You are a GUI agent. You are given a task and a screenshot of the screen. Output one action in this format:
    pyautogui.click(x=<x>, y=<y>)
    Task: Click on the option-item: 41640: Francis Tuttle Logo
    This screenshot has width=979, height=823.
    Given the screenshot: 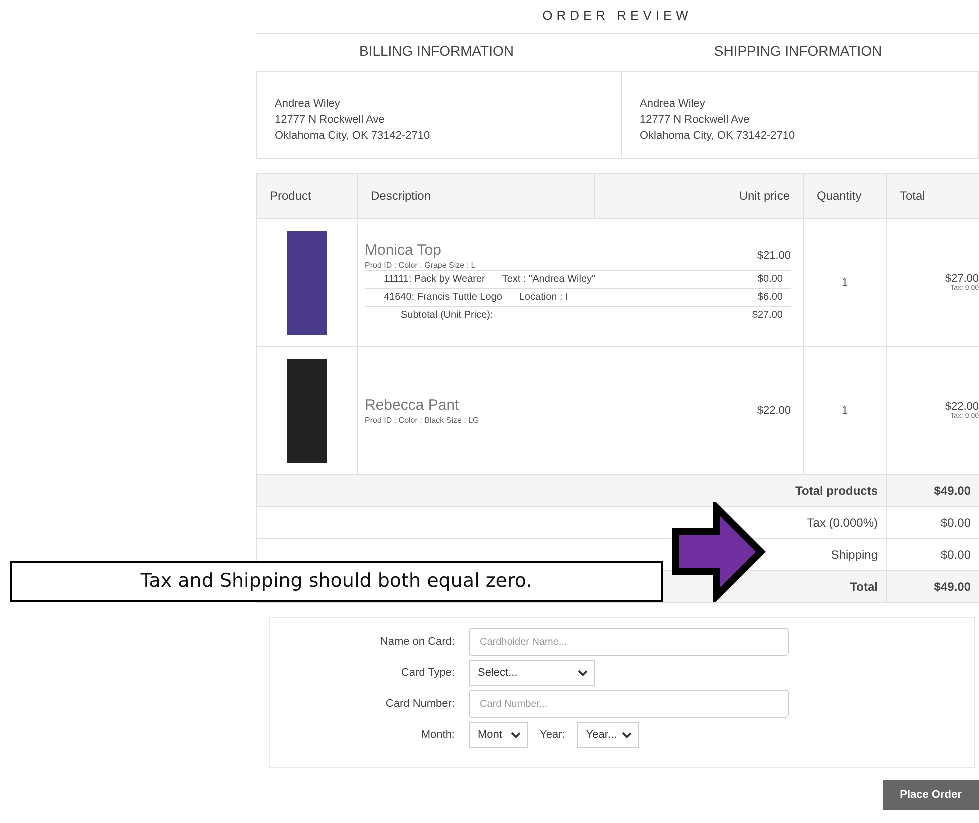 What is the action you would take?
    pyautogui.click(x=442, y=297)
    